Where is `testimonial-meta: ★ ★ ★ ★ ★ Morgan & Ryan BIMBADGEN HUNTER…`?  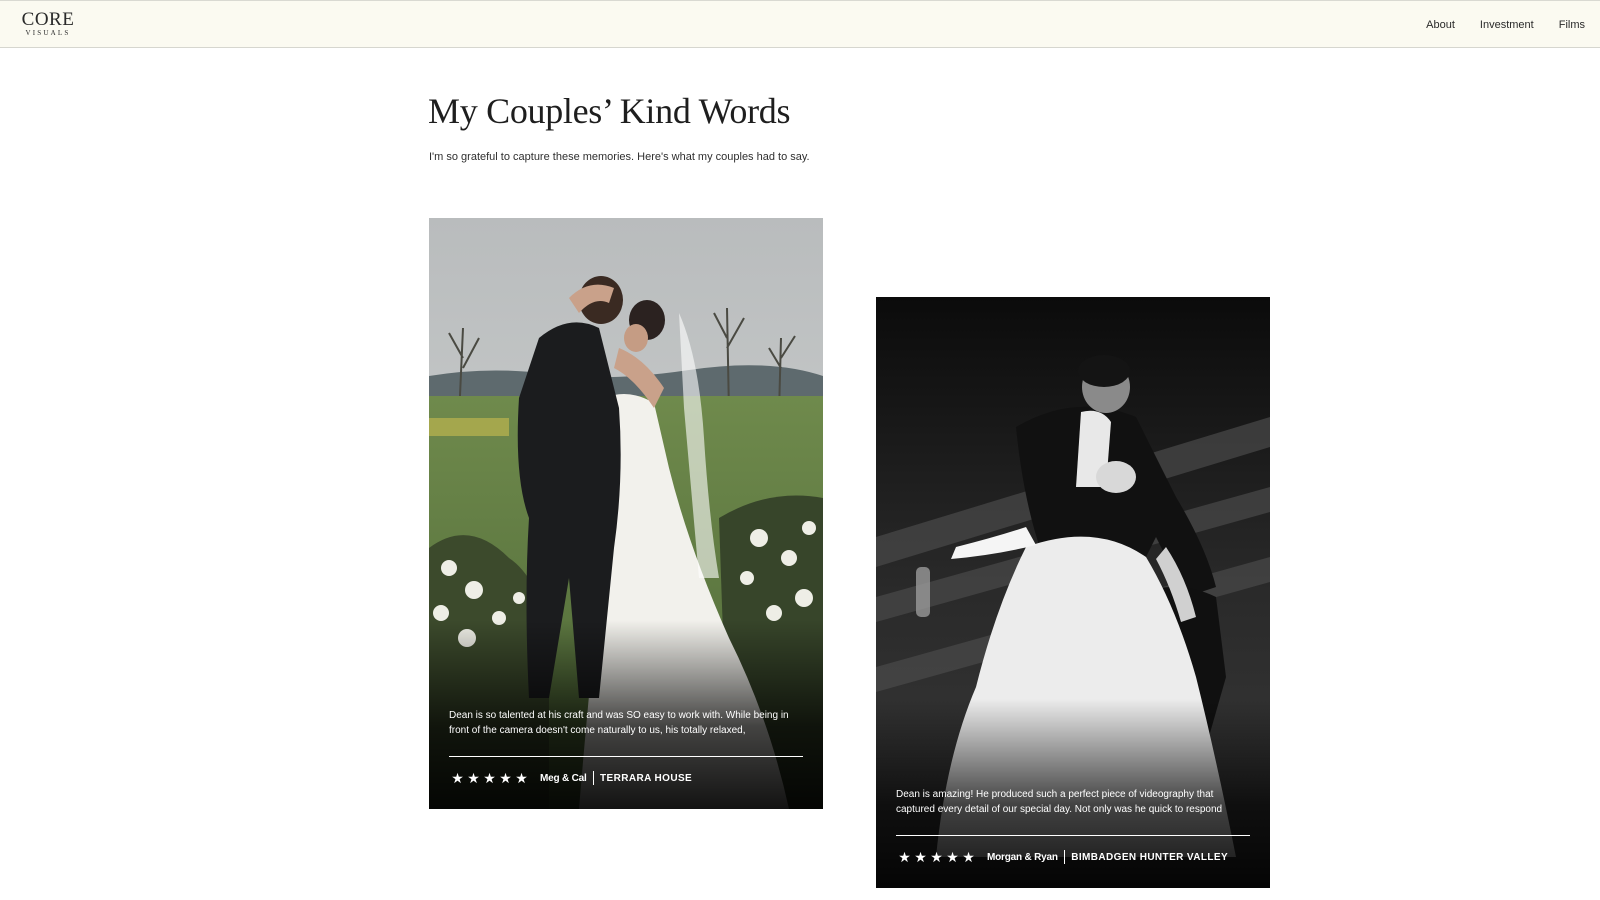 testimonial-meta: ★ ★ ★ ★ ★ Morgan & Ryan BIMBADGEN HUNTER… is located at coordinates (1062, 857).